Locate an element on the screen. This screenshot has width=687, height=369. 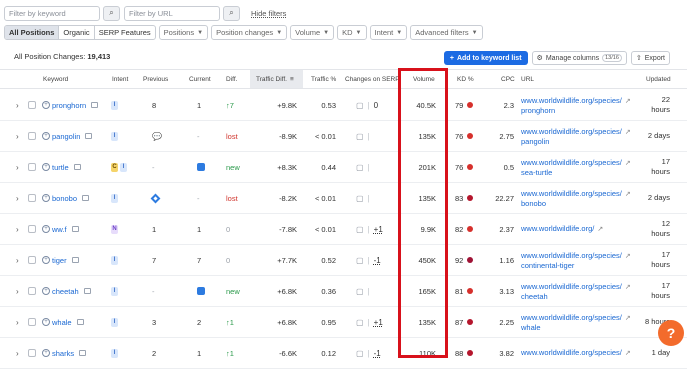
url-link: www.worldwildlife.org/species/↗ pangolin is located at coordinates (576, 136).